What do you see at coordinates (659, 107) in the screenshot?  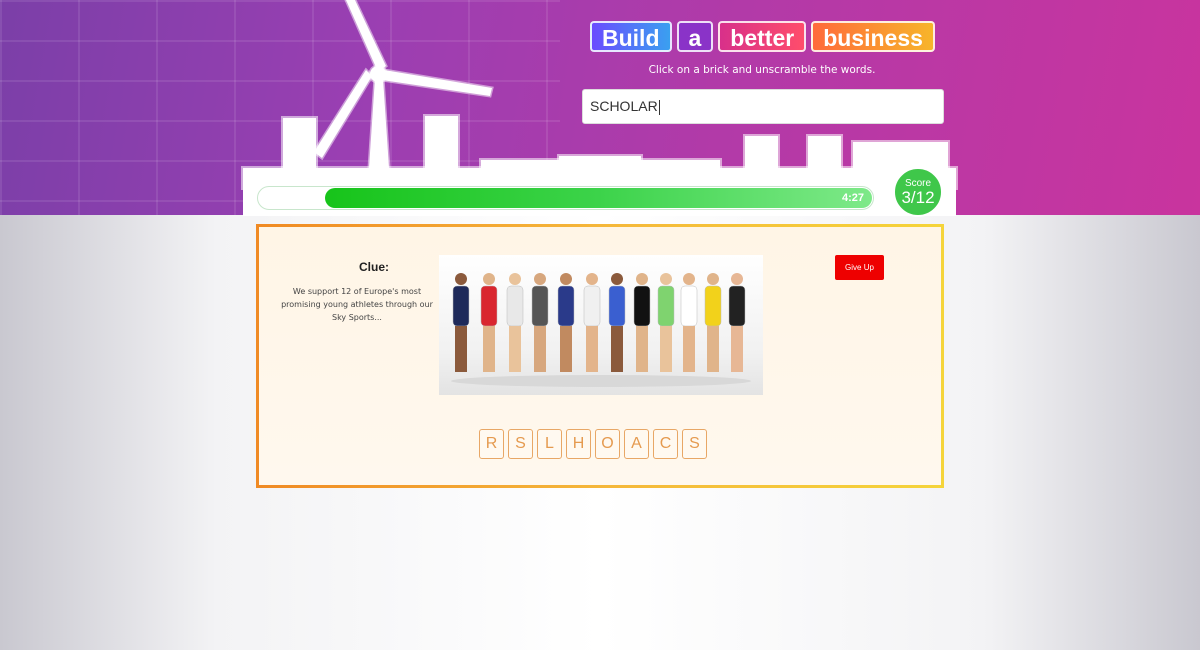 I see `text-caret` at bounding box center [659, 107].